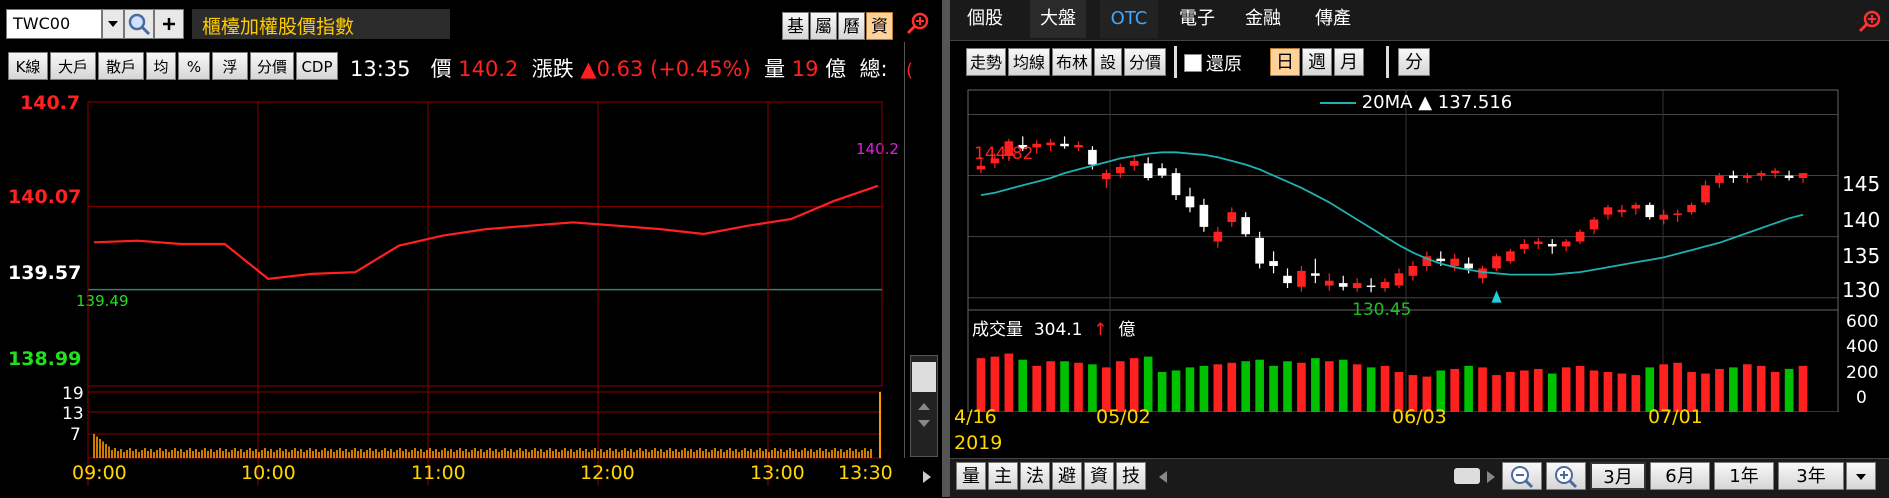 This screenshot has width=1889, height=498. What do you see at coordinates (1058, 19) in the screenshot?
I see `tab-market: 大盤` at bounding box center [1058, 19].